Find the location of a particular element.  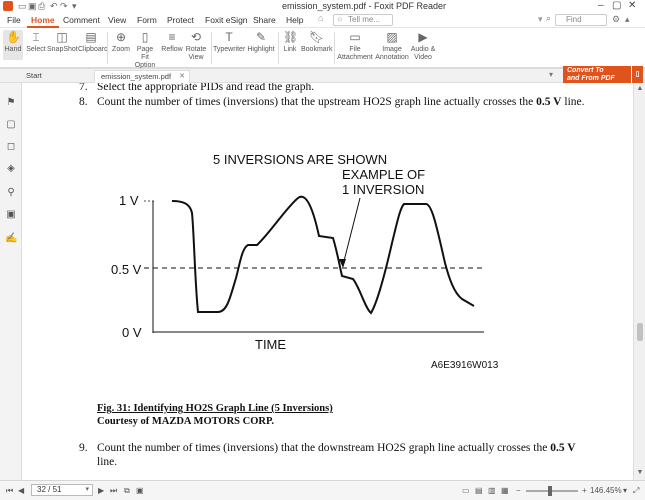

ribbon-divider is located at coordinates (107, 48).